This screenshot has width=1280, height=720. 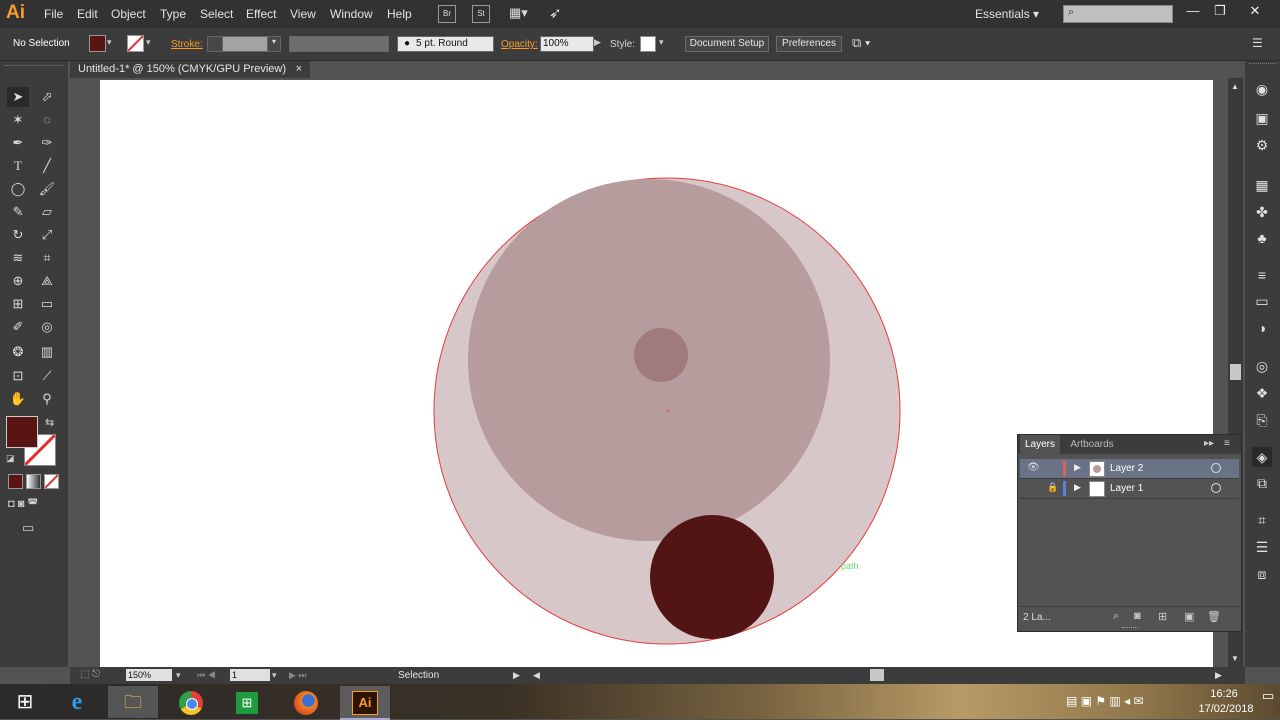 What do you see at coordinates (1262, 366) in the screenshot?
I see `appearance-icon: ◎` at bounding box center [1262, 366].